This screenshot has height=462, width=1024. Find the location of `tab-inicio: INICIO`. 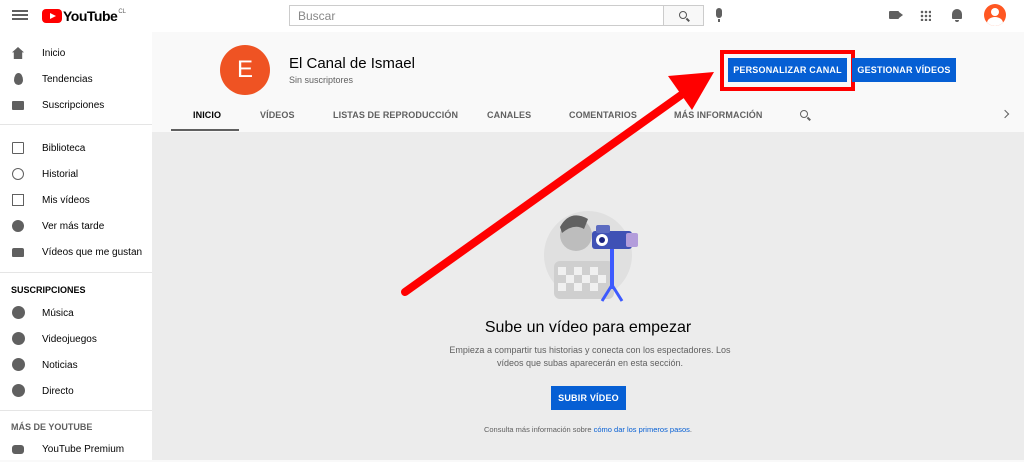

tab-inicio: INICIO is located at coordinates (207, 115).